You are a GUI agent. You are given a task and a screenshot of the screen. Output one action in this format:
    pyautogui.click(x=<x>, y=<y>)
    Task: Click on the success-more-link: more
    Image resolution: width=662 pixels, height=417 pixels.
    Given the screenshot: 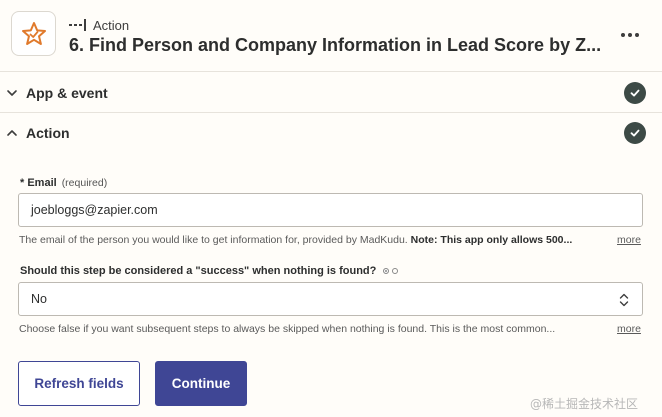 What is the action you would take?
    pyautogui.click(x=629, y=329)
    